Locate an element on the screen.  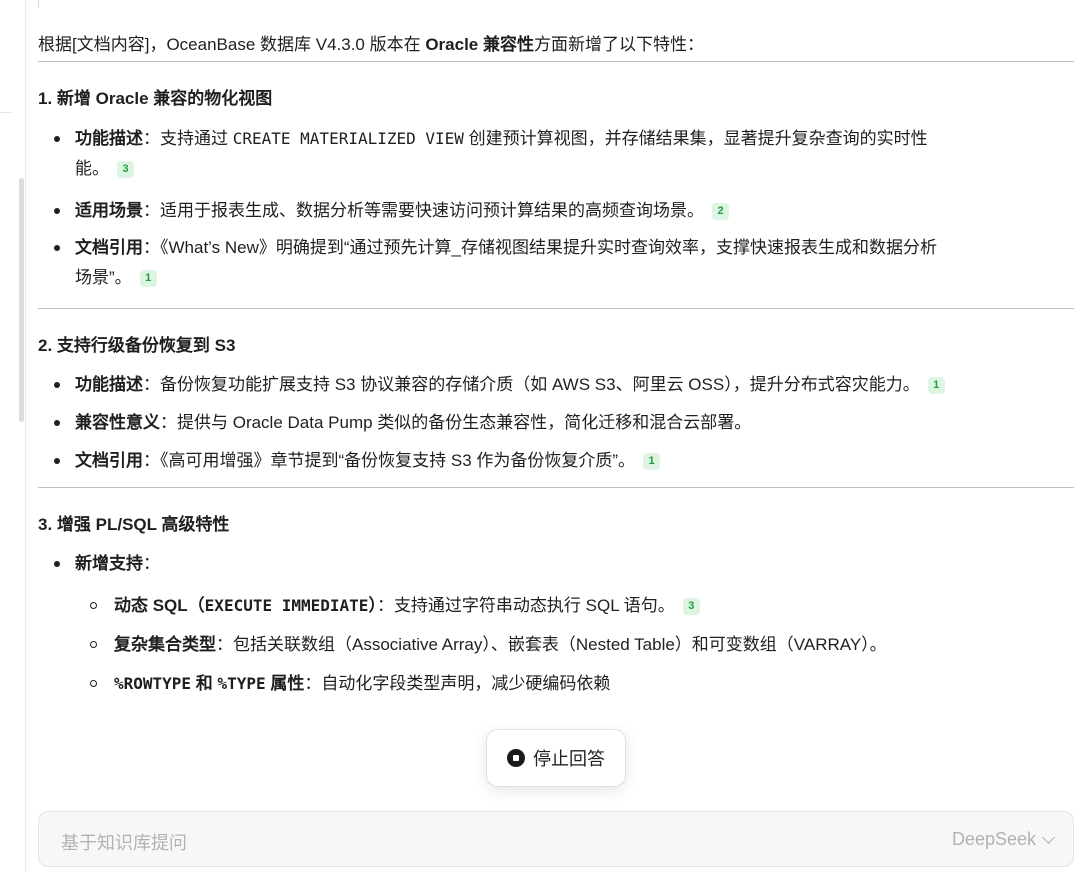
section-title: 2. 支持行级备份恢复到 S3 is located at coordinates (137, 345).